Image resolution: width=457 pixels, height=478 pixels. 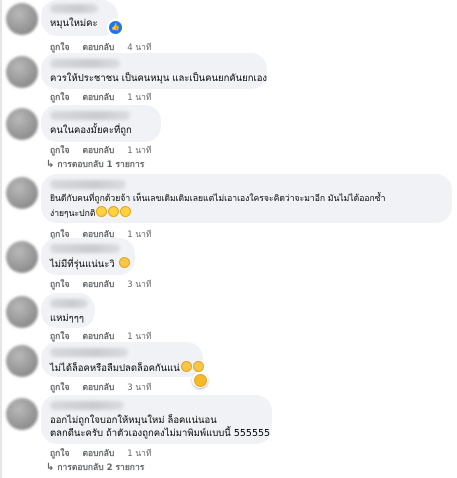 I want to click on replies-count: การตอบกลับ 2 รายการ, so click(x=101, y=468).